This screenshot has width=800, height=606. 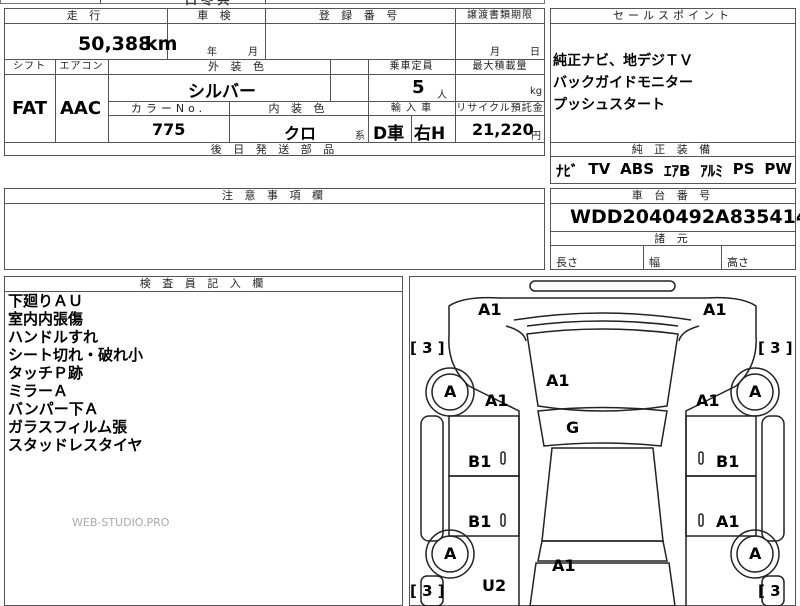 I want to click on interior-color-value: クロ, so click(x=300, y=133).